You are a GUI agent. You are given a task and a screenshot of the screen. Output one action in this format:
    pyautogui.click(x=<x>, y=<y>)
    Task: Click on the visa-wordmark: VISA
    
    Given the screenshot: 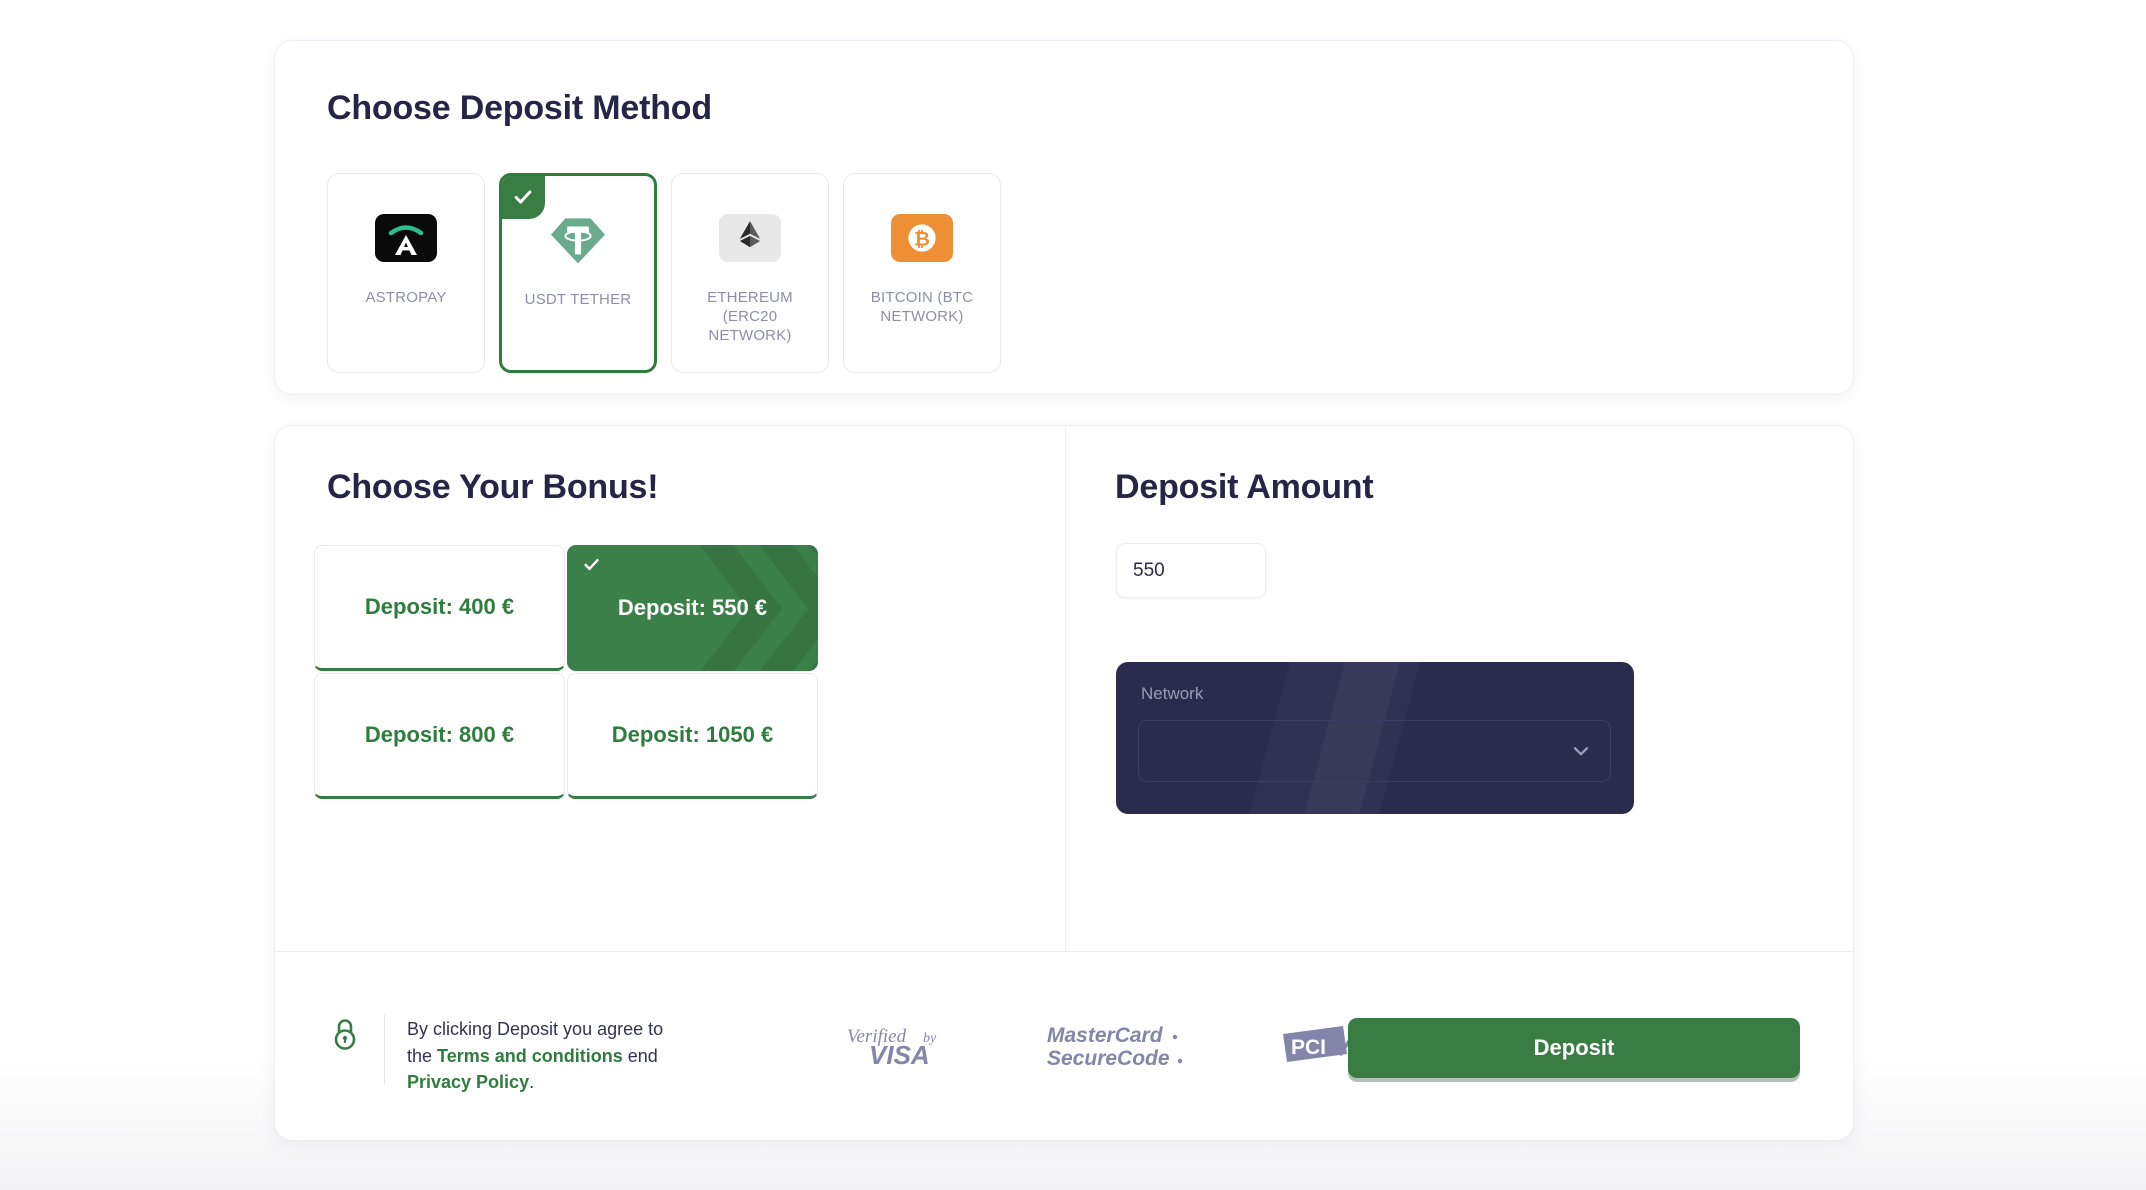 What is the action you would take?
    pyautogui.click(x=899, y=1055)
    